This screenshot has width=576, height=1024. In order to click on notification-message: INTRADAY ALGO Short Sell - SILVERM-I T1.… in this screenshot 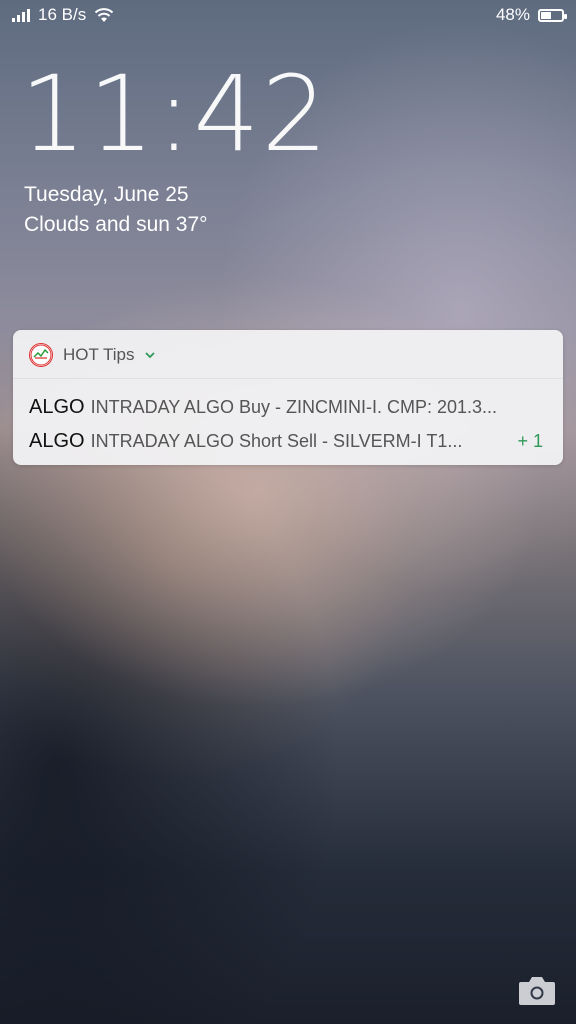, I will do `click(276, 440)`.